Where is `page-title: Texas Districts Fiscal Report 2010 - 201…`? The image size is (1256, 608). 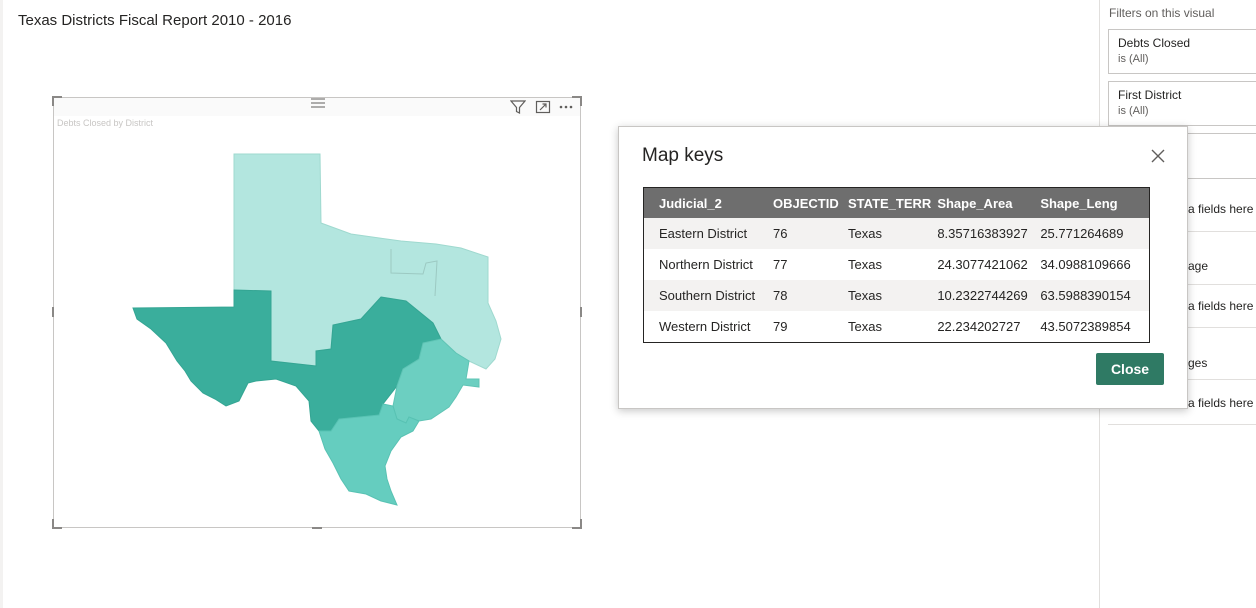
page-title: Texas Districts Fiscal Report 2010 - 201… is located at coordinates (155, 20).